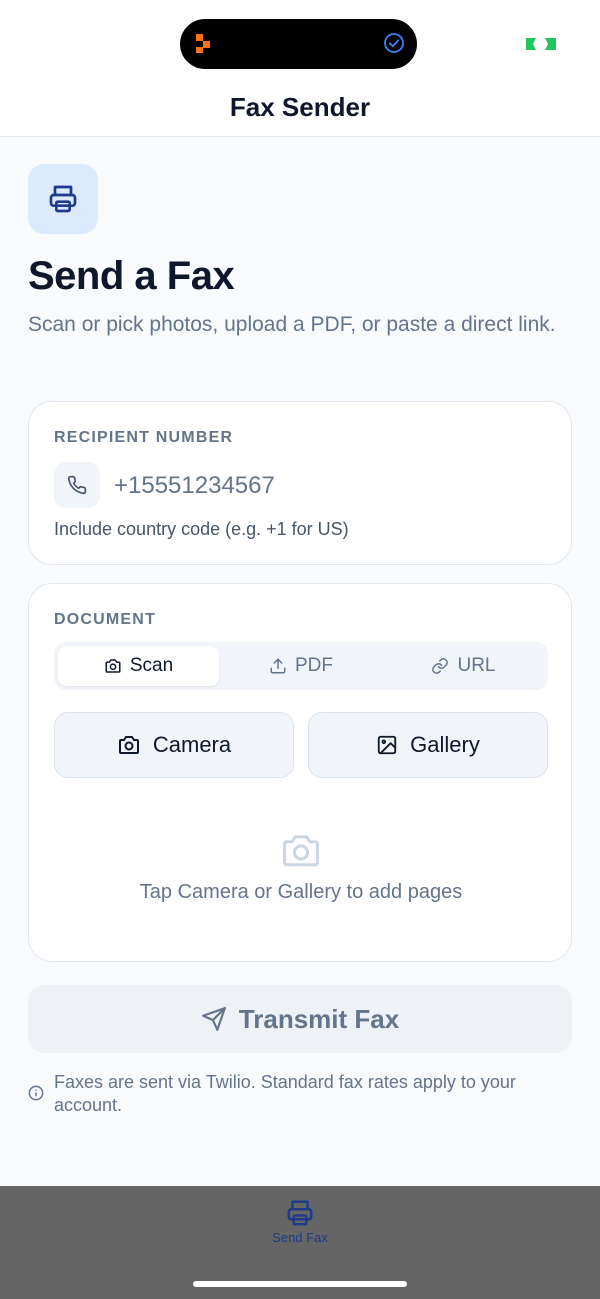  What do you see at coordinates (301, 892) in the screenshot?
I see `empty-state-text: Tap Camera or Gallery to add pages` at bounding box center [301, 892].